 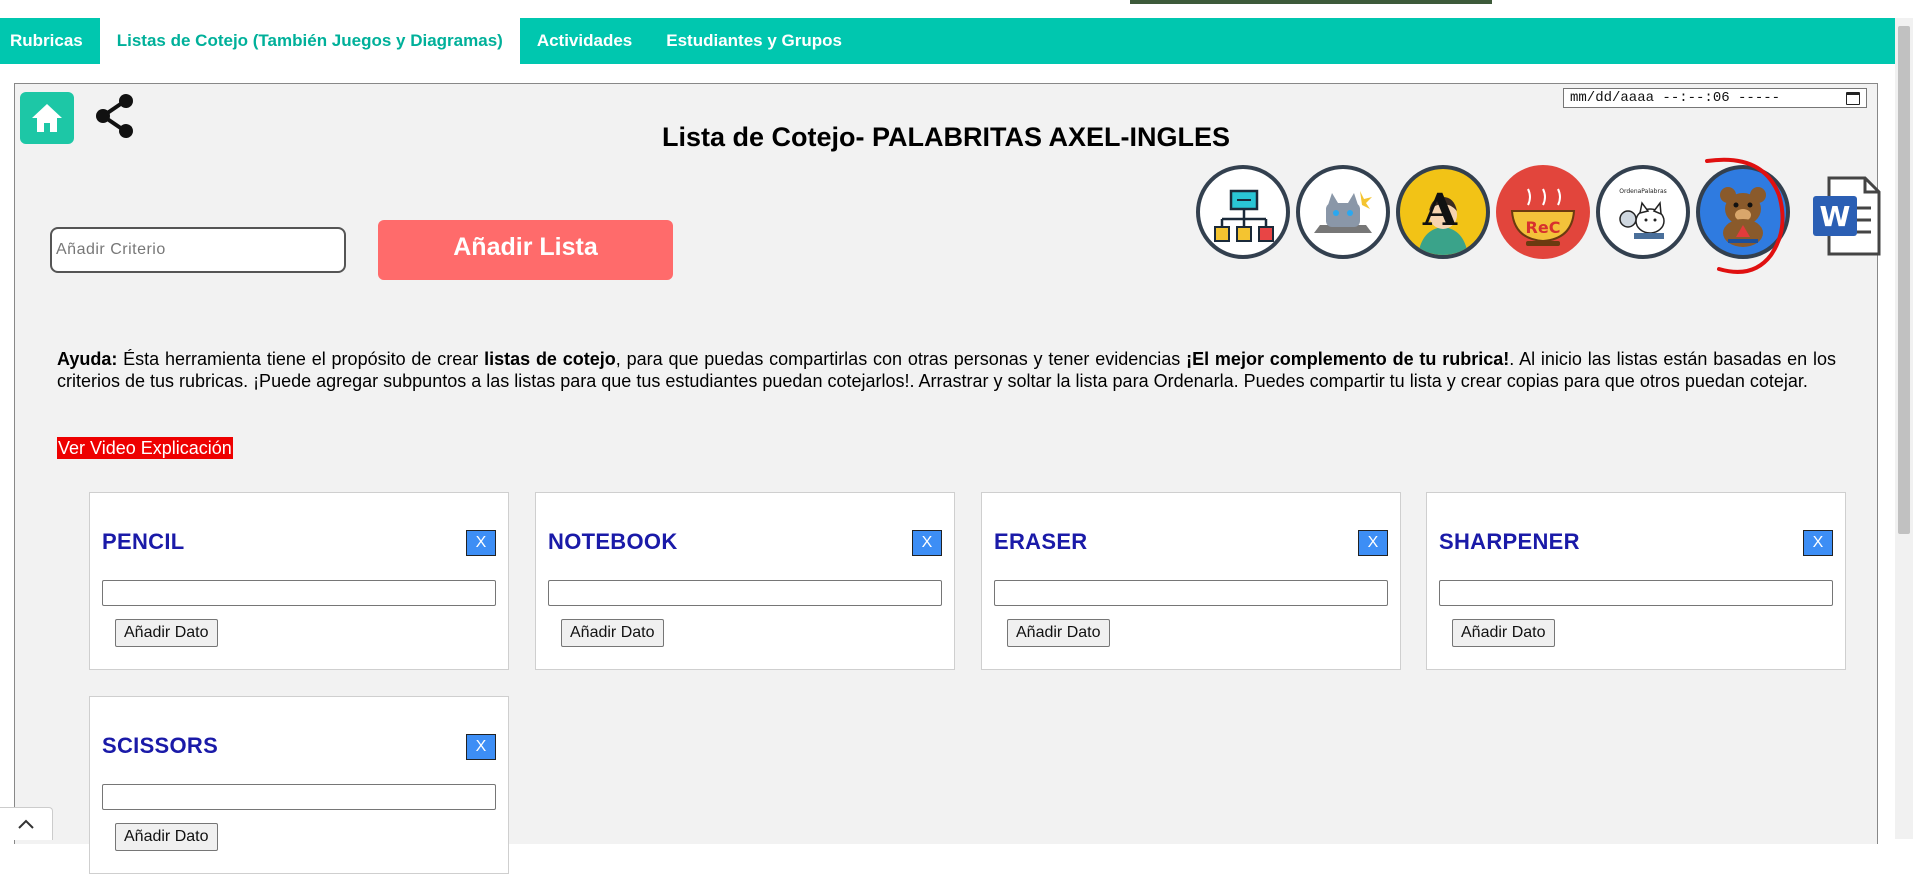 I want to click on list-card: PENCIL X Añadir Dato, so click(x=299, y=581).